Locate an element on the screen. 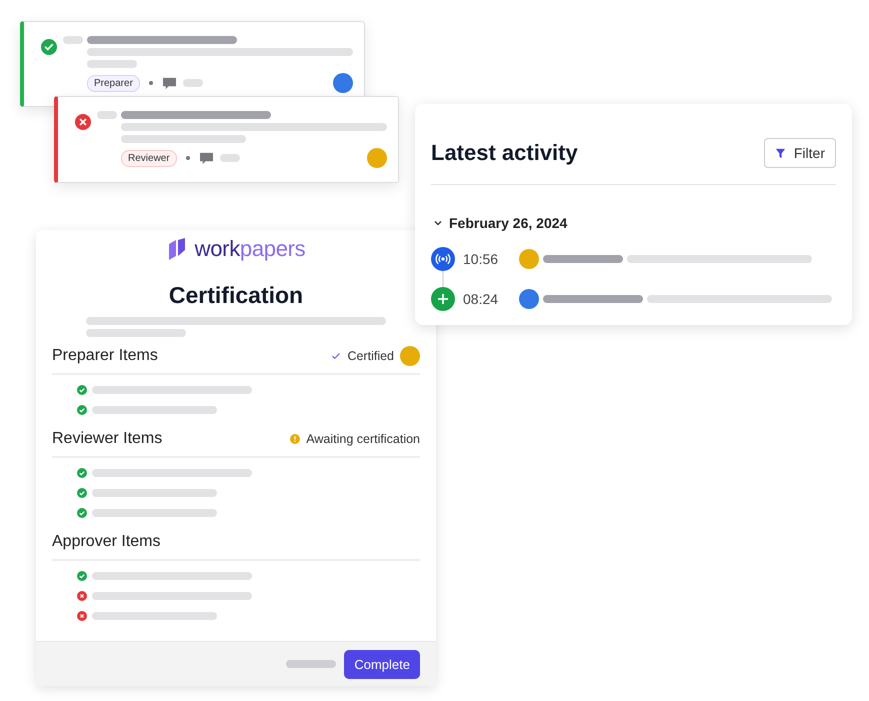  card-title: Certification is located at coordinates (236, 295).